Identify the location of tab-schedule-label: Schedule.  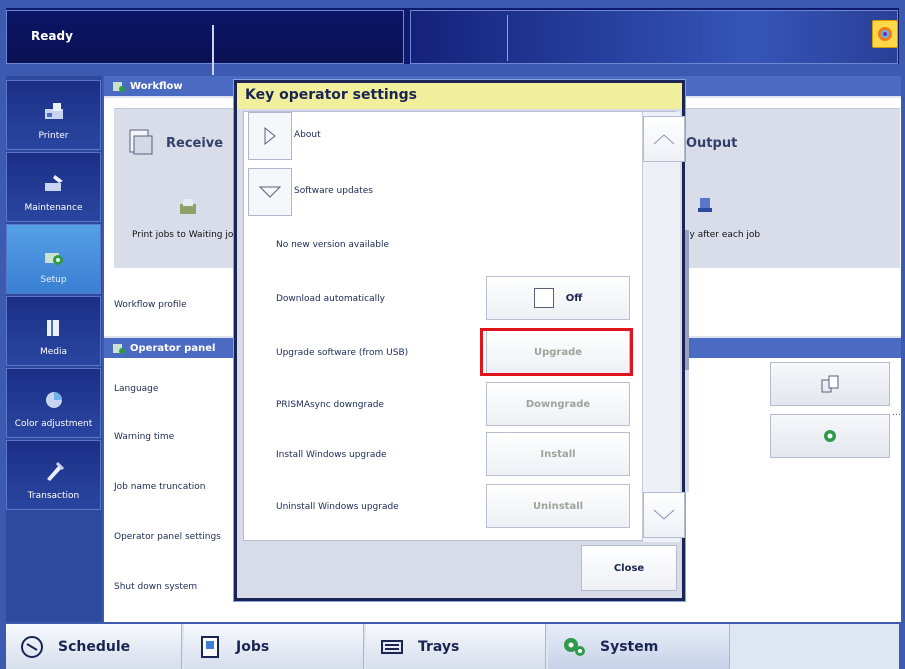
(94, 646).